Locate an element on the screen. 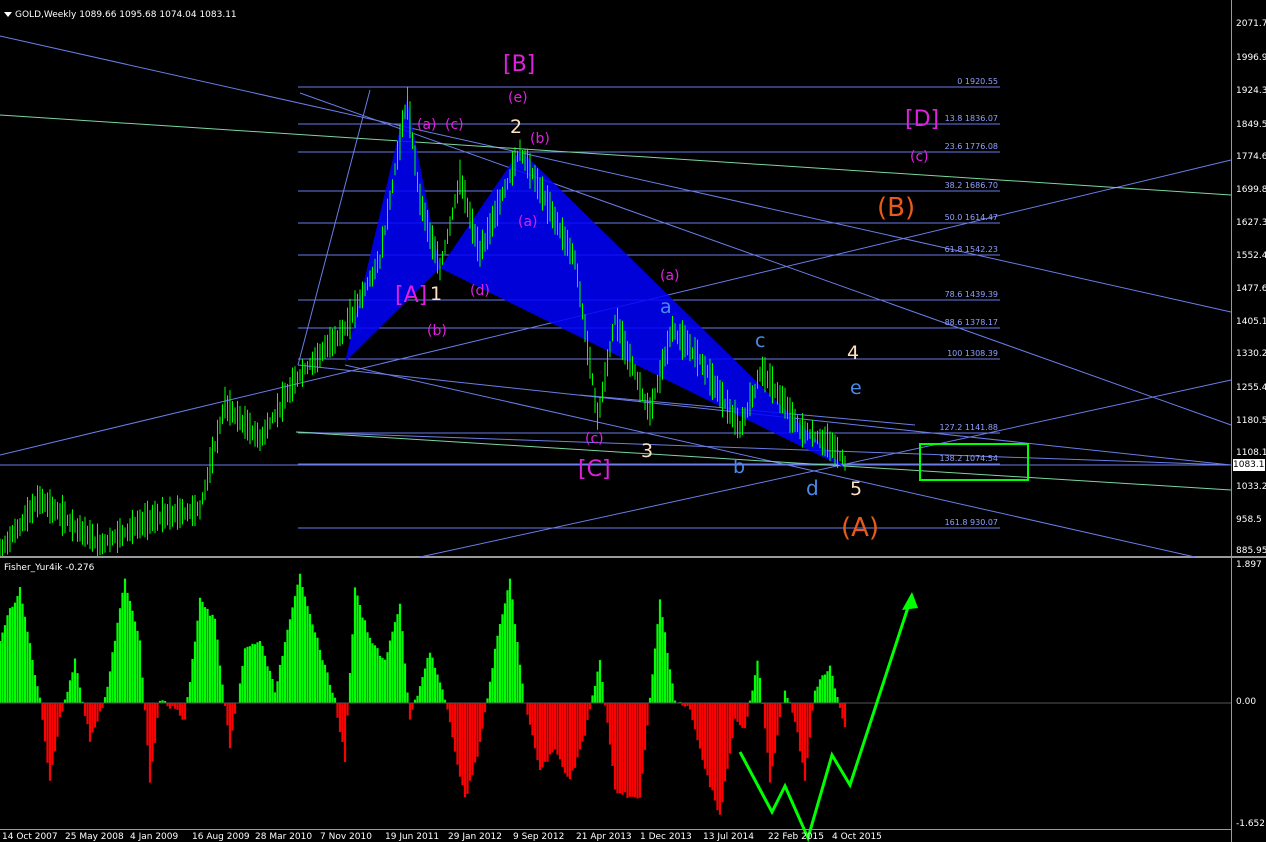  price-axis-label: 1255.4 is located at coordinates (1251, 388).